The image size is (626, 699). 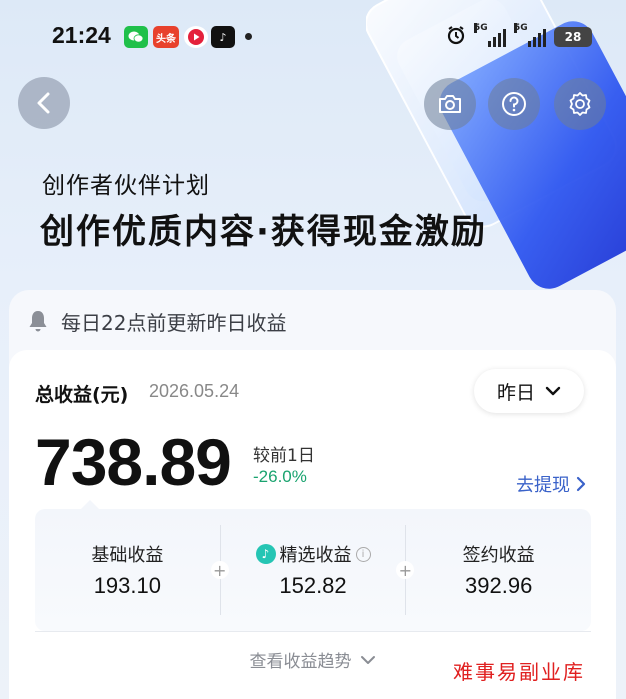 I want to click on signal-icon-2: 5G, so click(x=530, y=35).